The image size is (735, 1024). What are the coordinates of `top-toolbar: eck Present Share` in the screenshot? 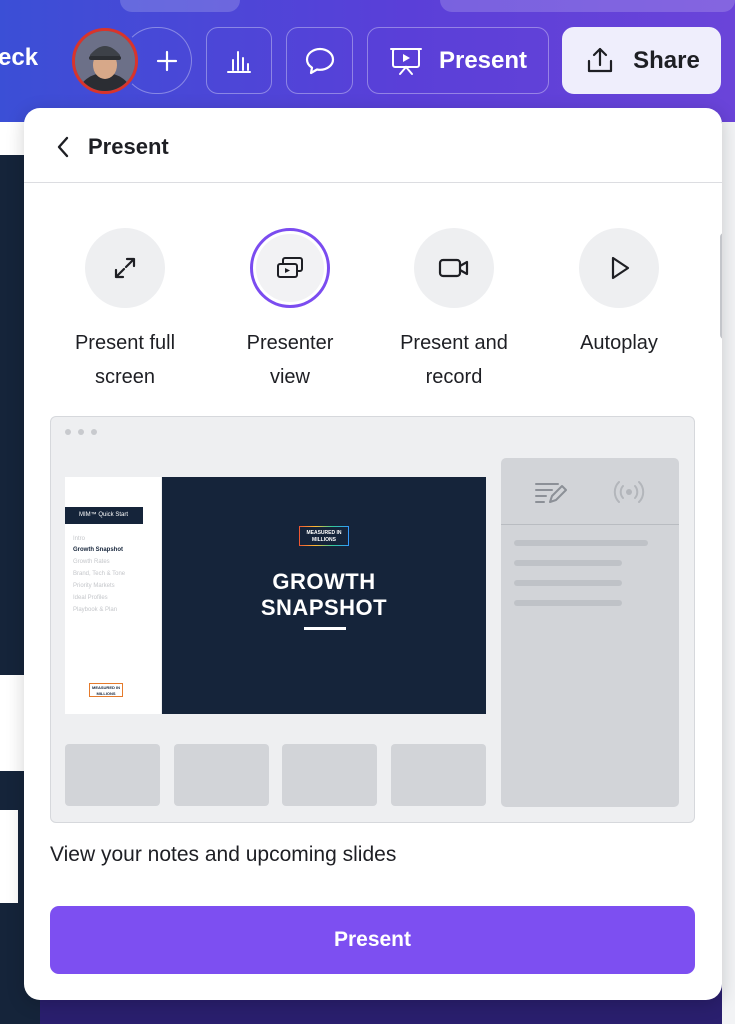 It's located at (367, 61).